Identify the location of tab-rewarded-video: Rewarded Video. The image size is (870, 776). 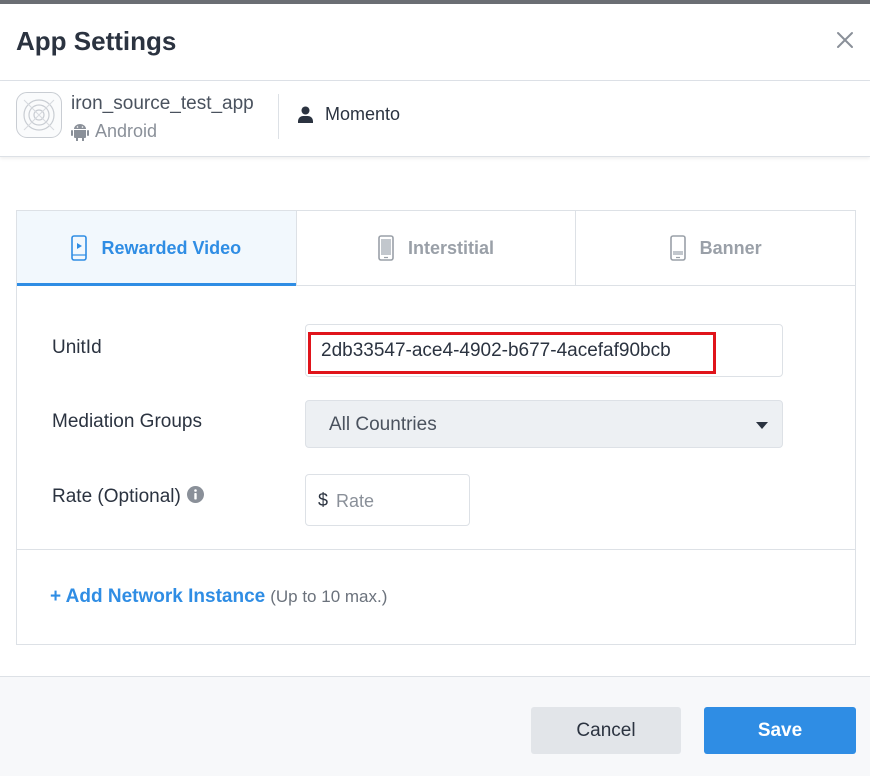
(157, 248).